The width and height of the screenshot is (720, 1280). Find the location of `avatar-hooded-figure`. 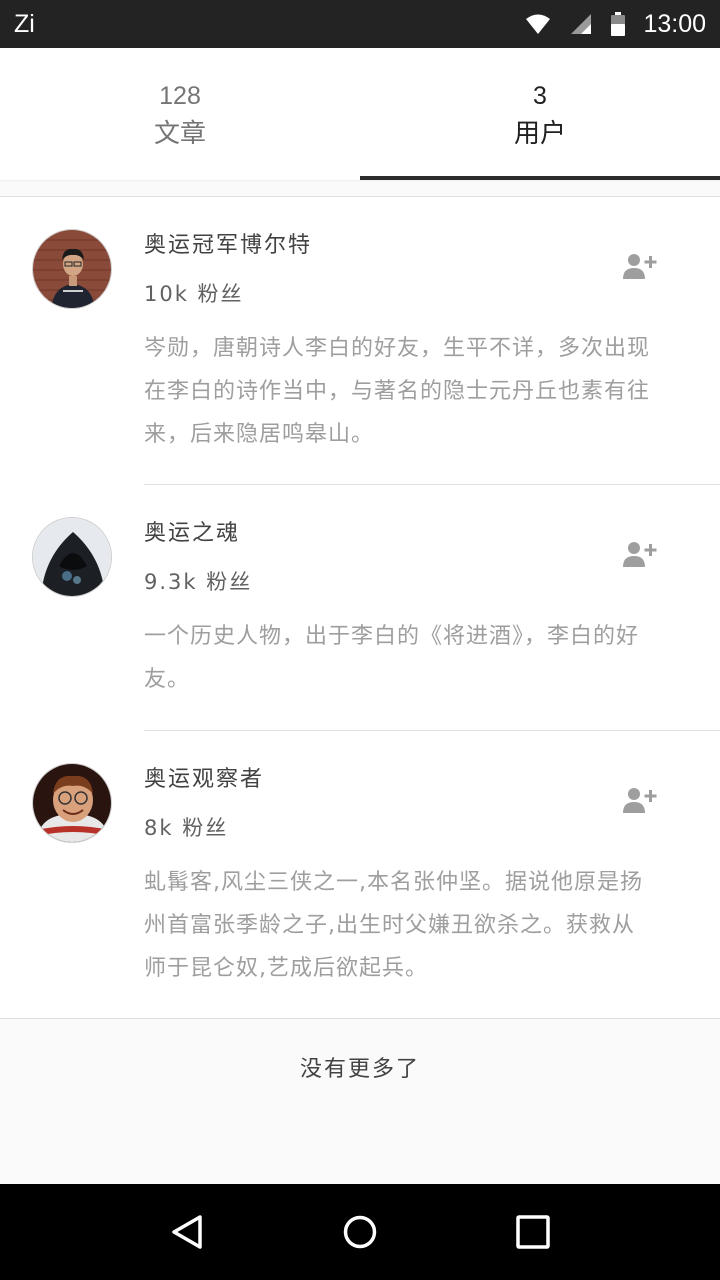

avatar-hooded-figure is located at coordinates (72, 557).